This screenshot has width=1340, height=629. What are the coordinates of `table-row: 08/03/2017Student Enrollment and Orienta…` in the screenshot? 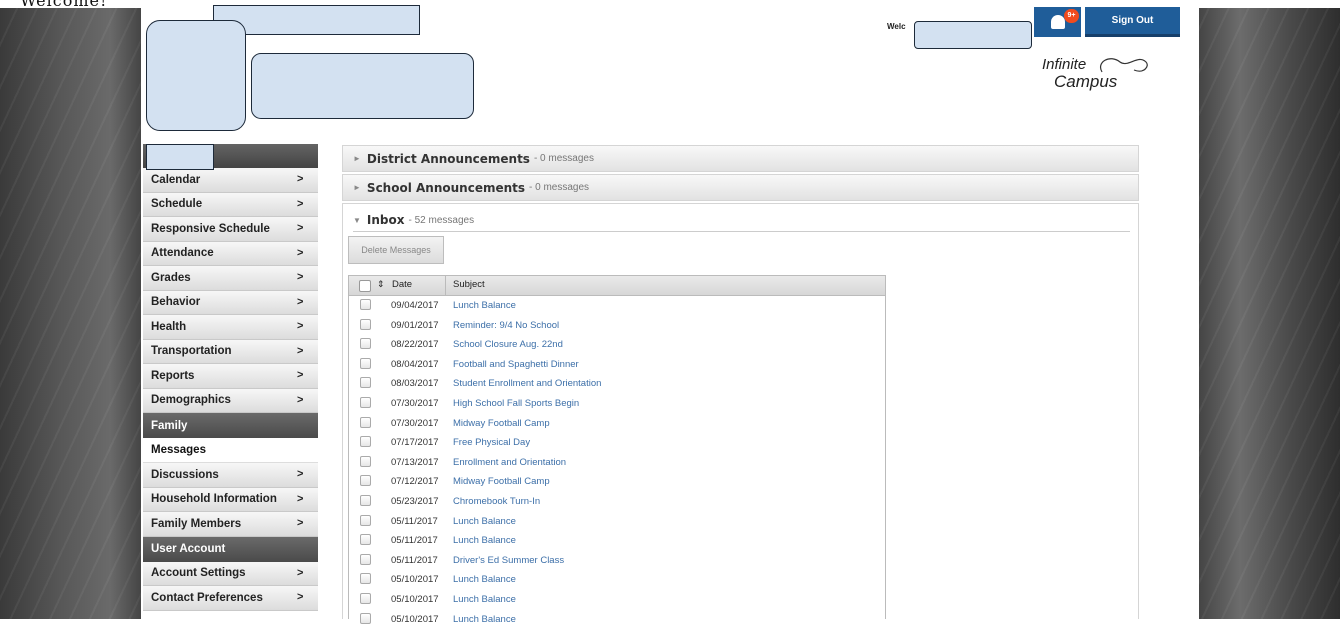 It's located at (617, 384).